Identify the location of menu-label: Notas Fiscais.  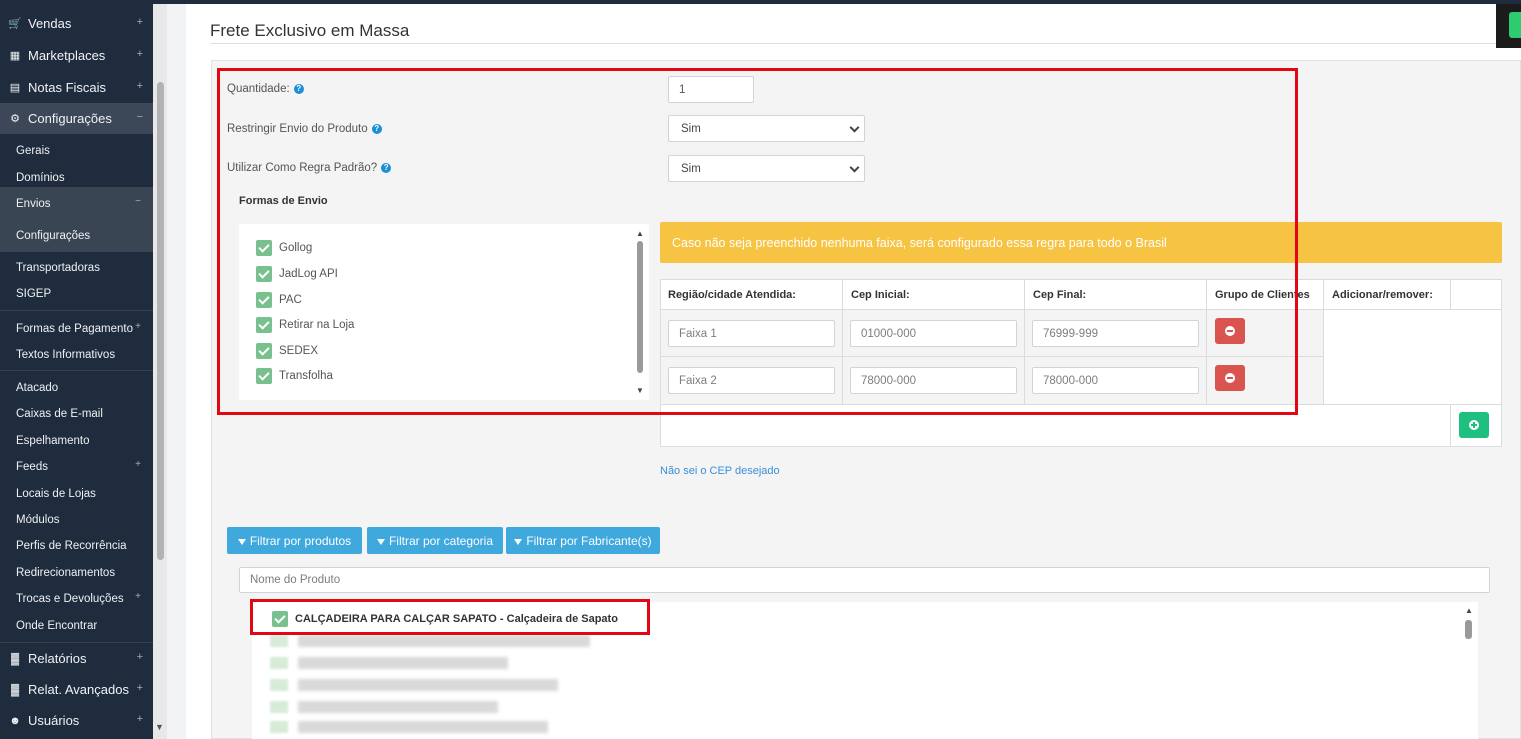
(67, 87).